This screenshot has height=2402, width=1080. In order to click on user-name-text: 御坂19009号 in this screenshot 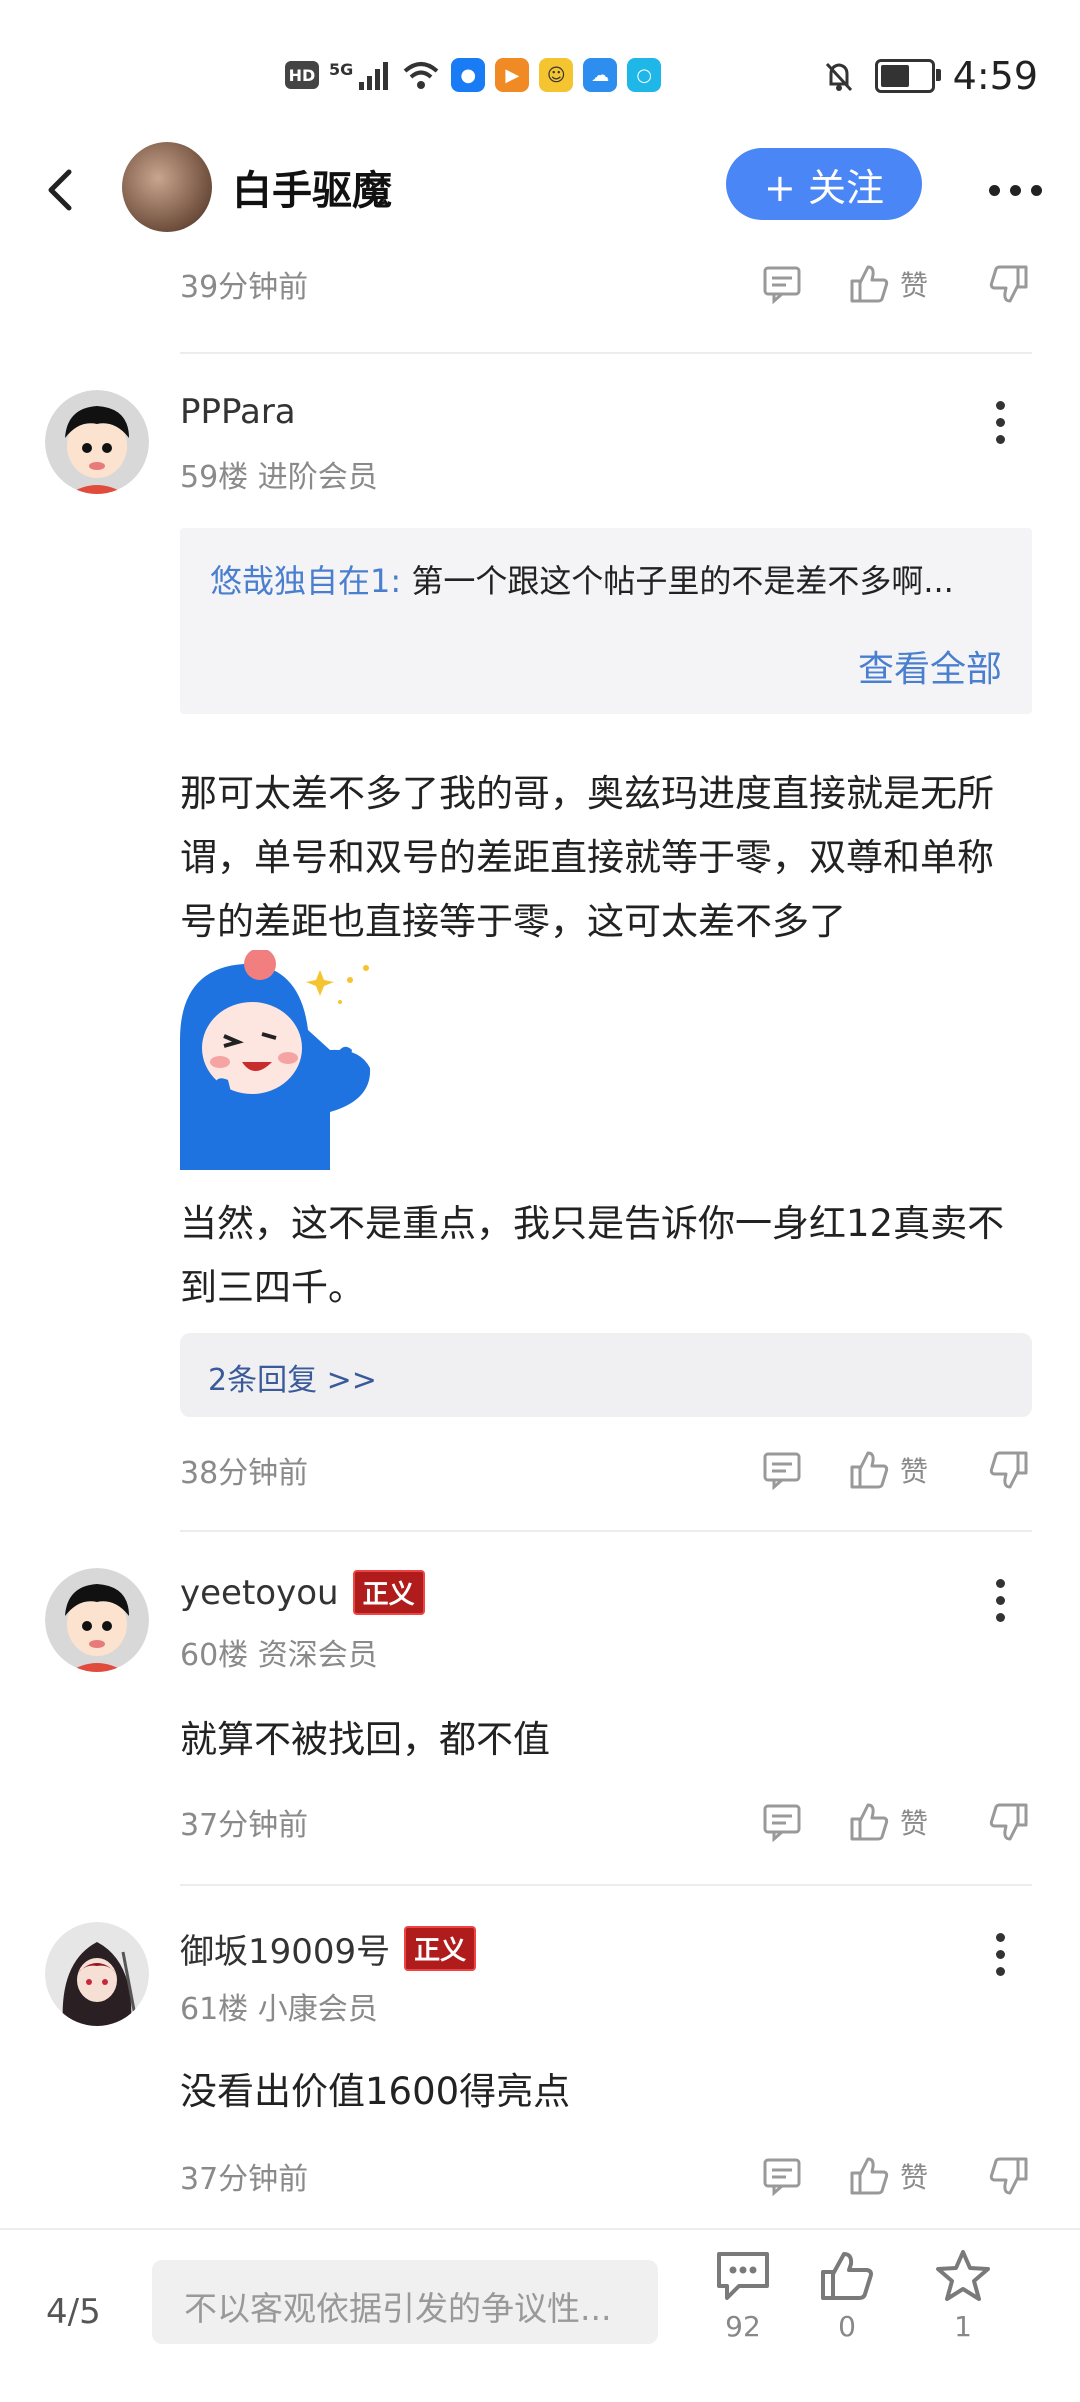, I will do `click(285, 1948)`.